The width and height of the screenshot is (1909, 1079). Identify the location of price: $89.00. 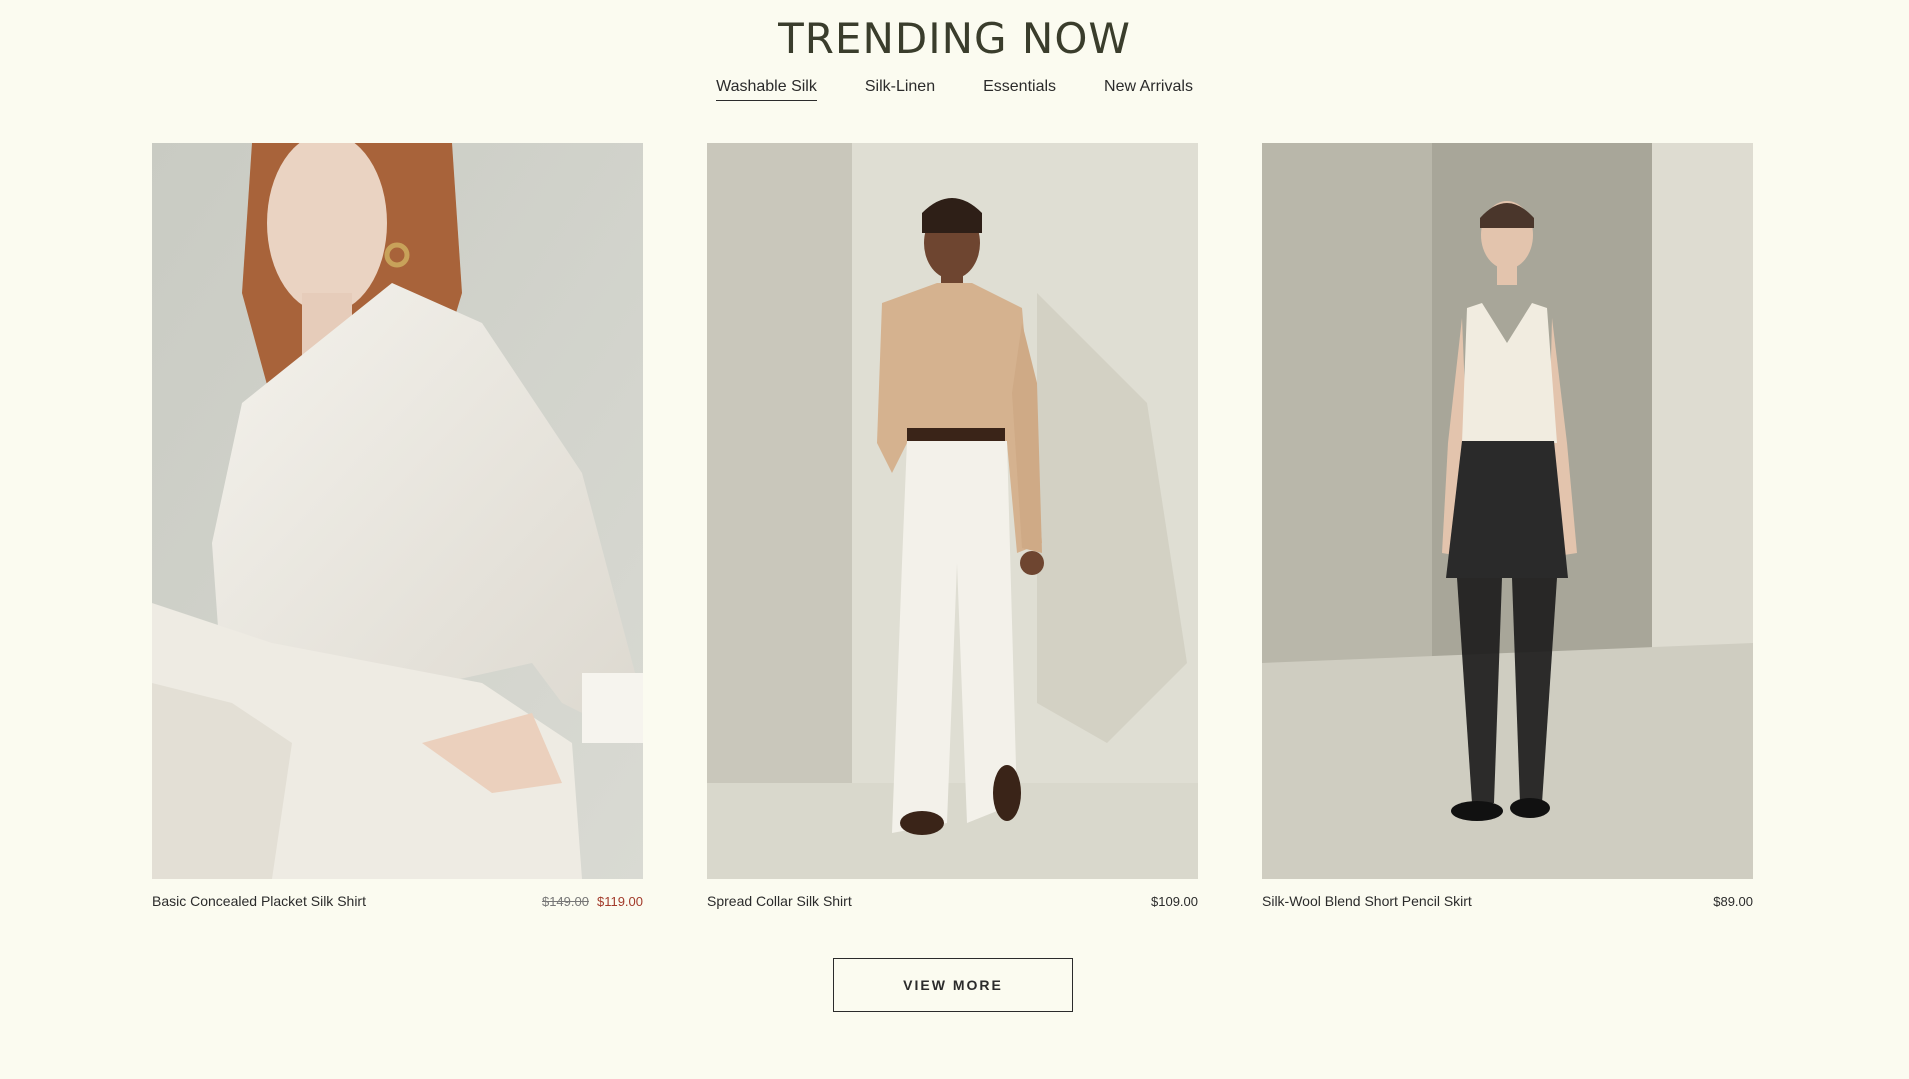
(1733, 901).